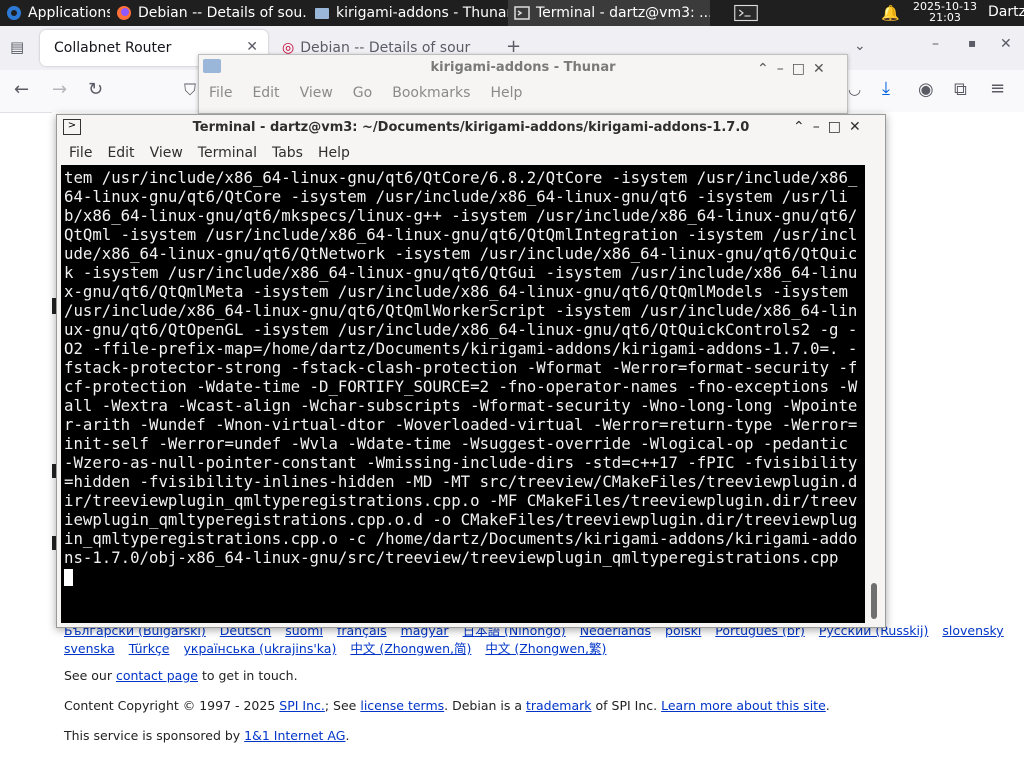 This screenshot has width=1024, height=768. Describe the element at coordinates (89, 648) in the screenshot. I see `lang-link: svenska` at that location.